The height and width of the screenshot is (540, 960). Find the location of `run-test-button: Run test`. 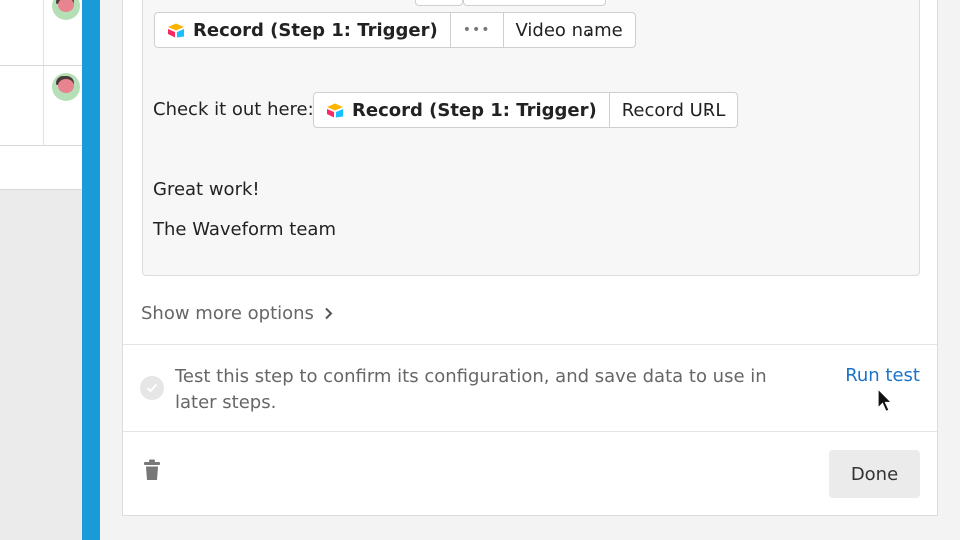

run-test-button: Run test is located at coordinates (882, 375).